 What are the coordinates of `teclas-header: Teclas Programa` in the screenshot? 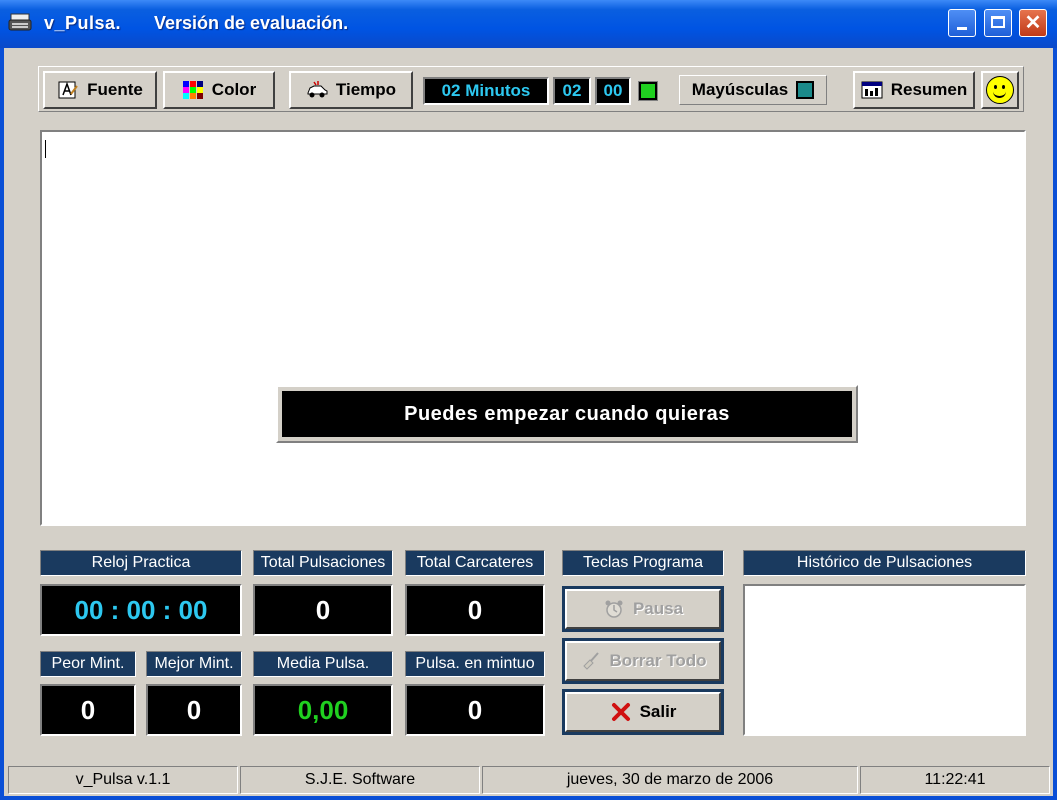 It's located at (643, 563).